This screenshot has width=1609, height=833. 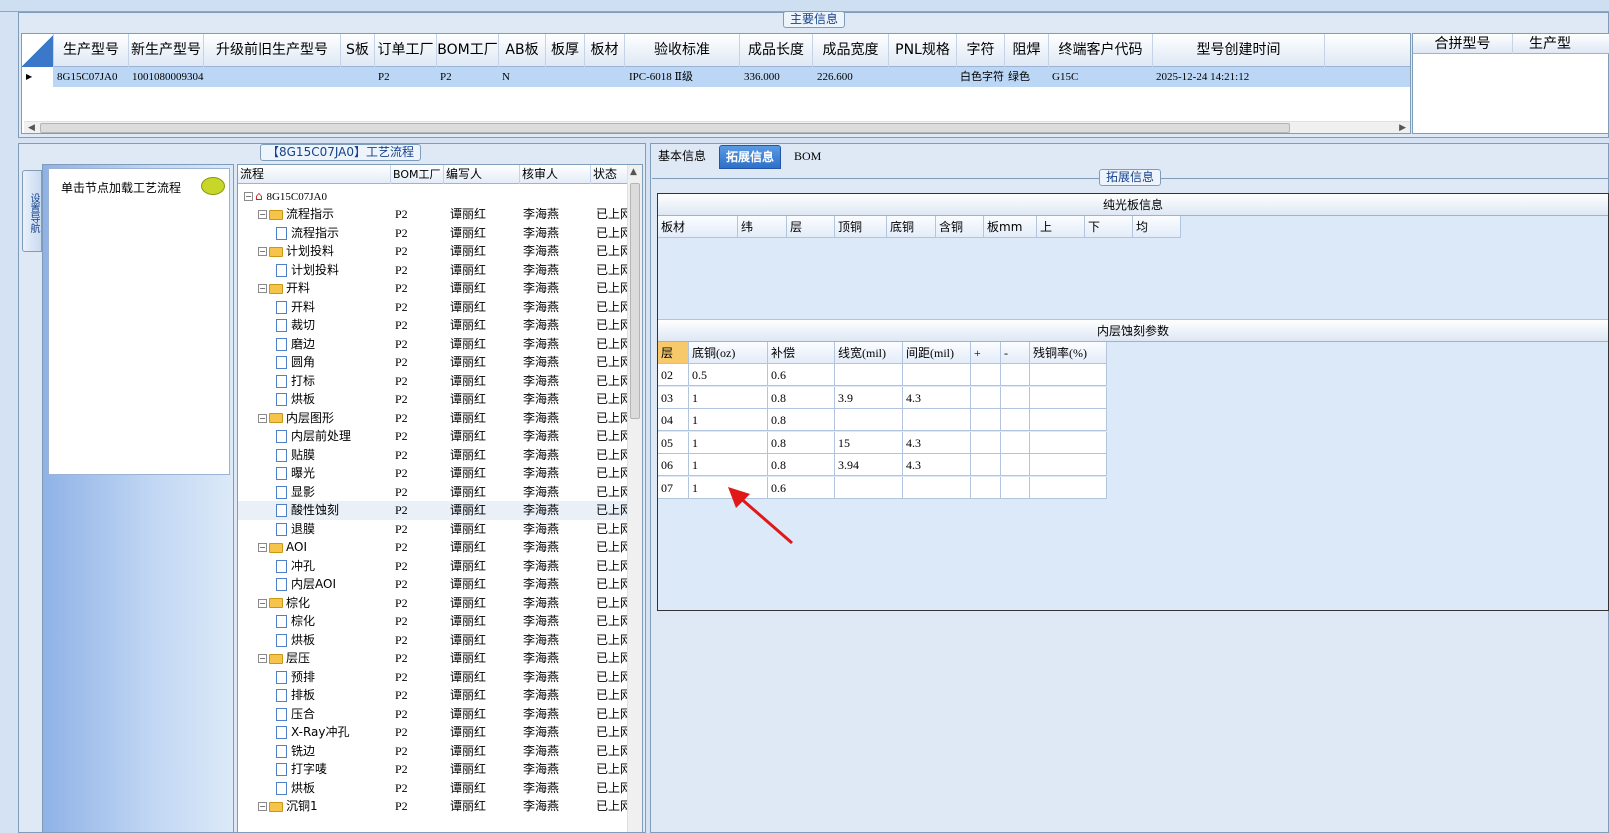 What do you see at coordinates (762, 227) in the screenshot?
I see `bare-board-col-header: 纬` at bounding box center [762, 227].